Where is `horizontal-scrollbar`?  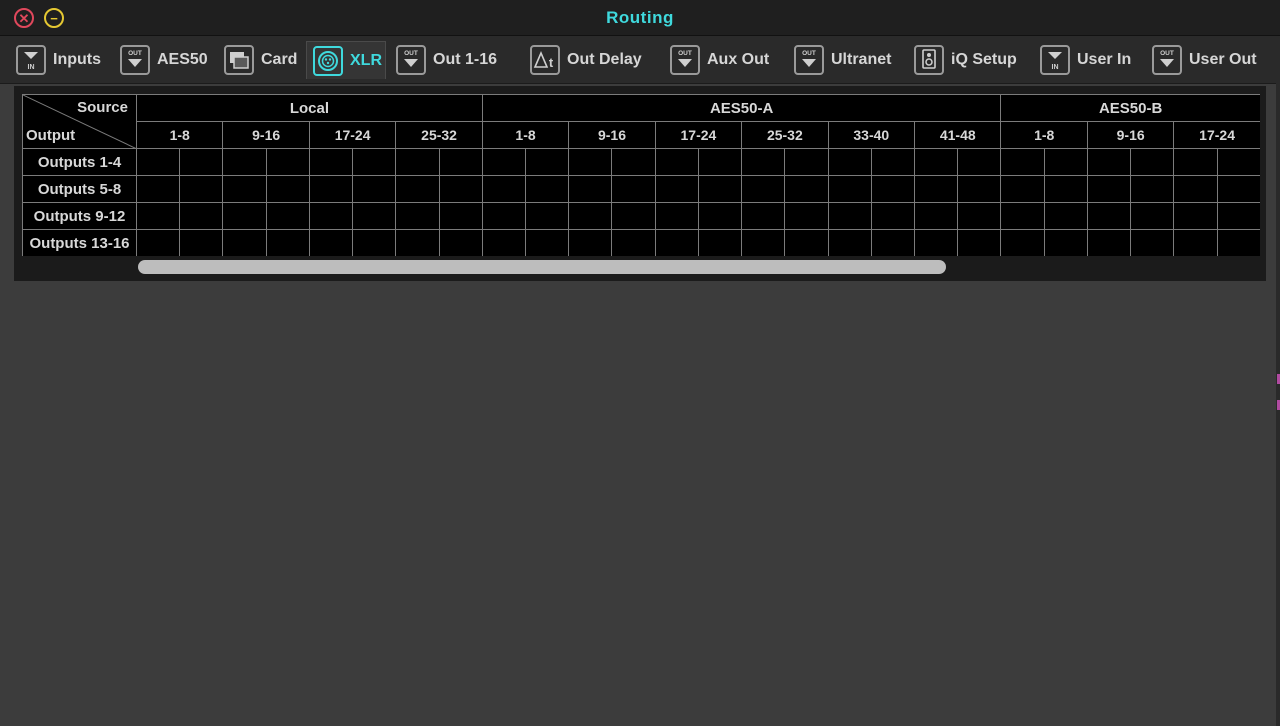
horizontal-scrollbar is located at coordinates (641, 266).